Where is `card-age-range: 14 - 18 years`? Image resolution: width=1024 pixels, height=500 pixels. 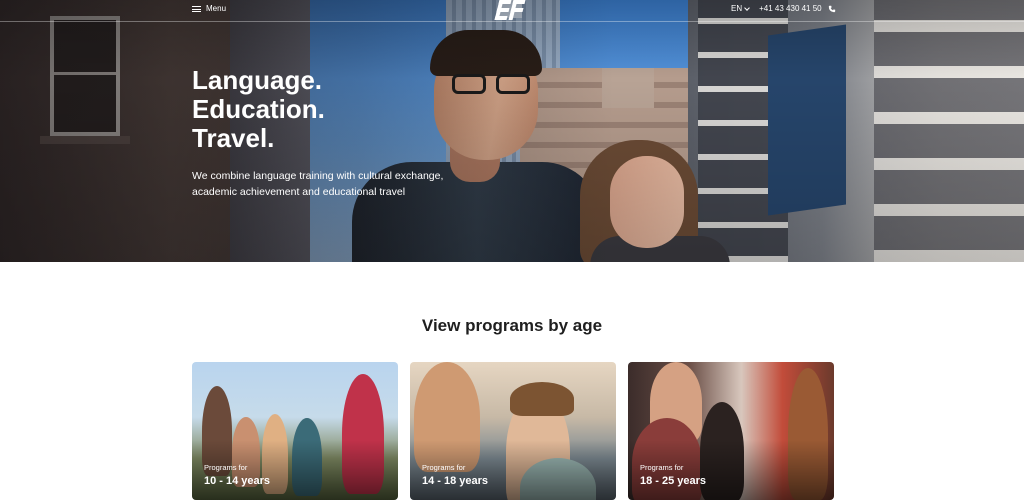 card-age-range: 14 - 18 years is located at coordinates (455, 481).